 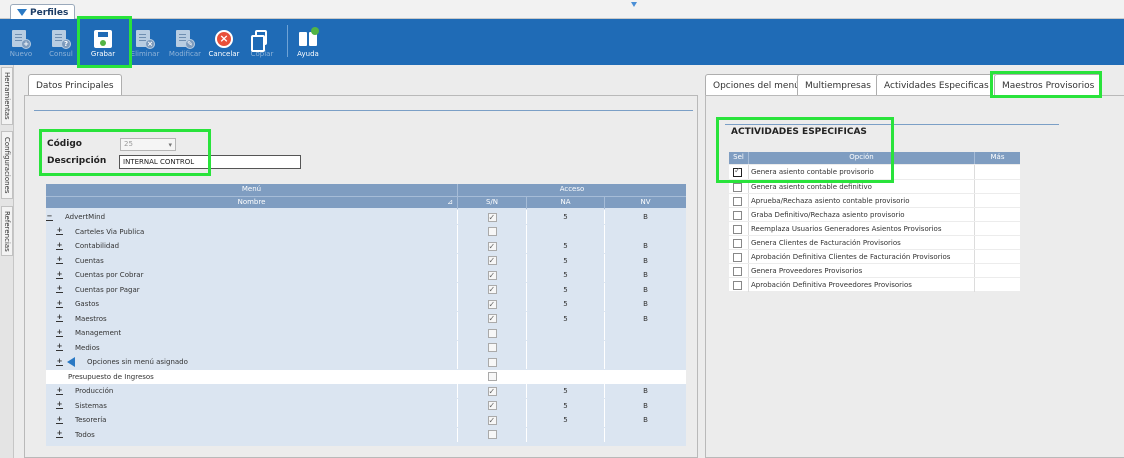 What do you see at coordinates (738, 158) in the screenshot?
I see `column-sel: Sel` at bounding box center [738, 158].